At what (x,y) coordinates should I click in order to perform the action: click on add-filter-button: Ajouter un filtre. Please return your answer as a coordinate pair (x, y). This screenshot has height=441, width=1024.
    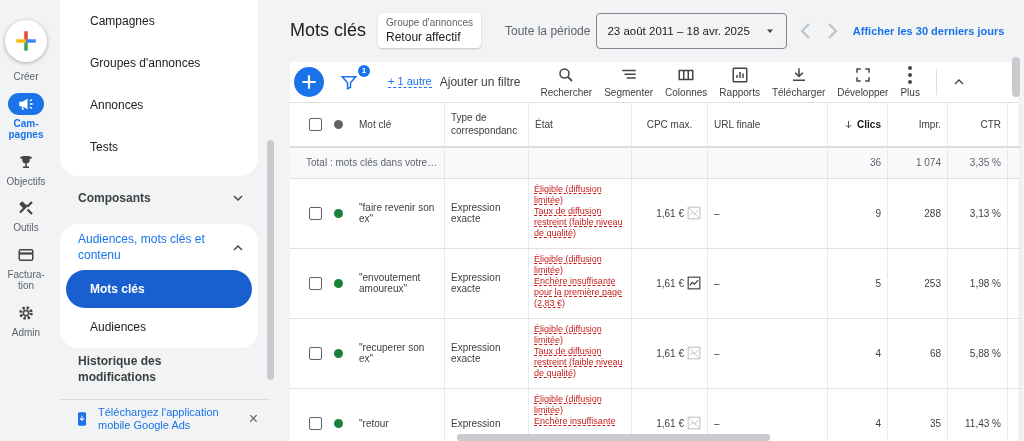
    Looking at the image, I should click on (480, 81).